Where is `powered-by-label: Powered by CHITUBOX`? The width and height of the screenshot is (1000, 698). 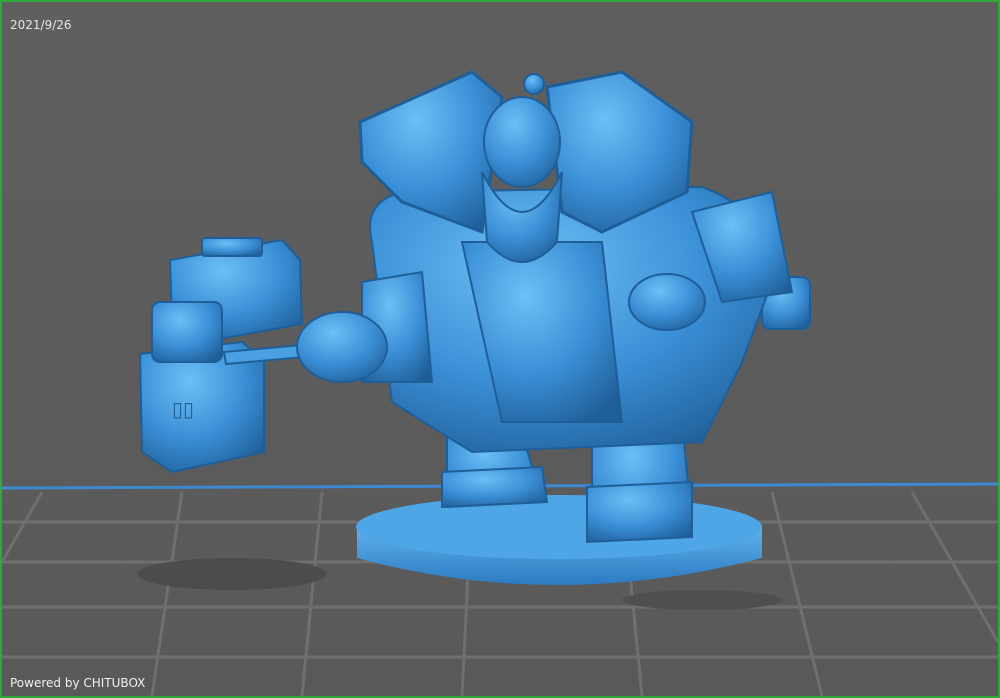 powered-by-label: Powered by CHITUBOX is located at coordinates (78, 683).